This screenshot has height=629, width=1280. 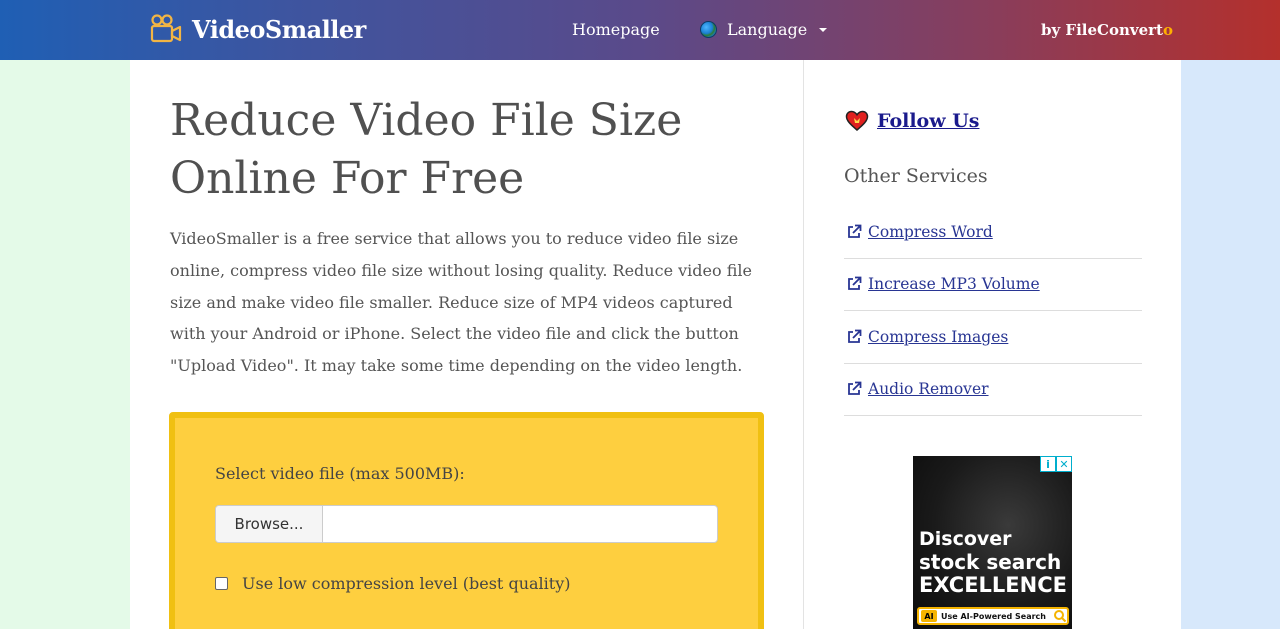 What do you see at coordinates (340, 473) in the screenshot?
I see `select-file-label: Select video file (max 500MB):` at bounding box center [340, 473].